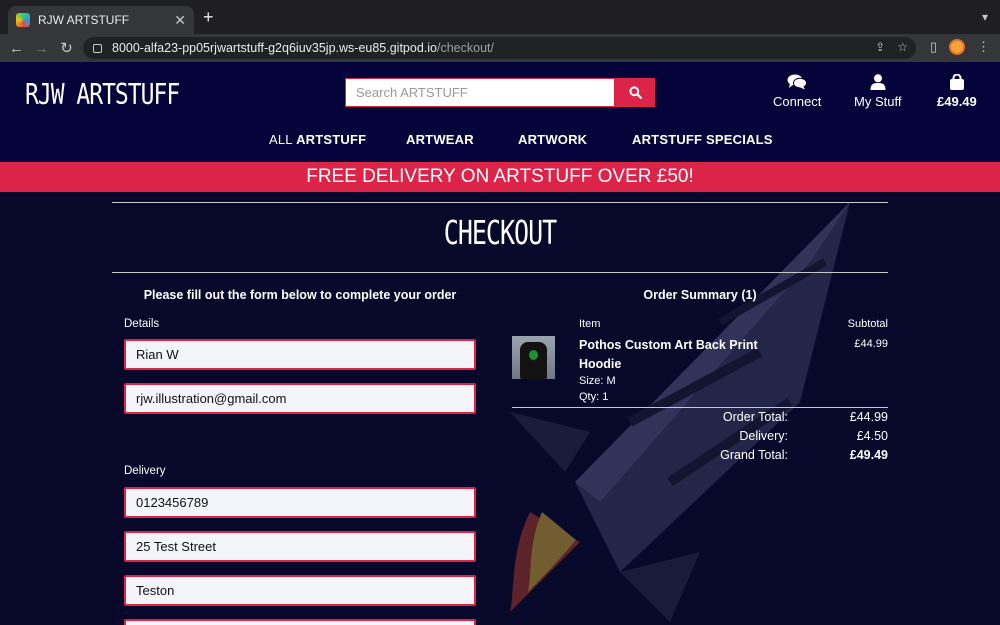 Image resolution: width=1000 pixels, height=625 pixels. What do you see at coordinates (23, 20) in the screenshot?
I see `site-favicon-icon` at bounding box center [23, 20].